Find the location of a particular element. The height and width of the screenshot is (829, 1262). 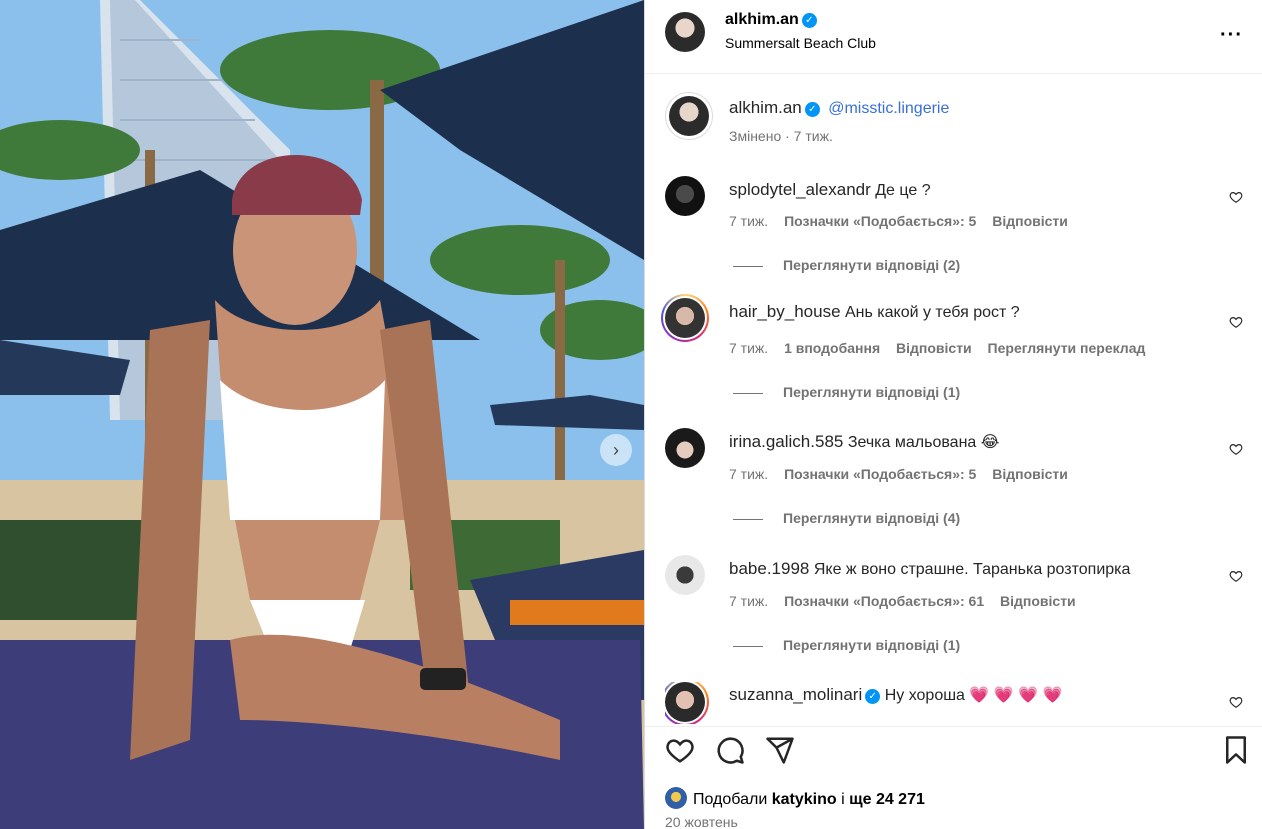

see-translation-button: Переглянути переклад is located at coordinates (1067, 348).